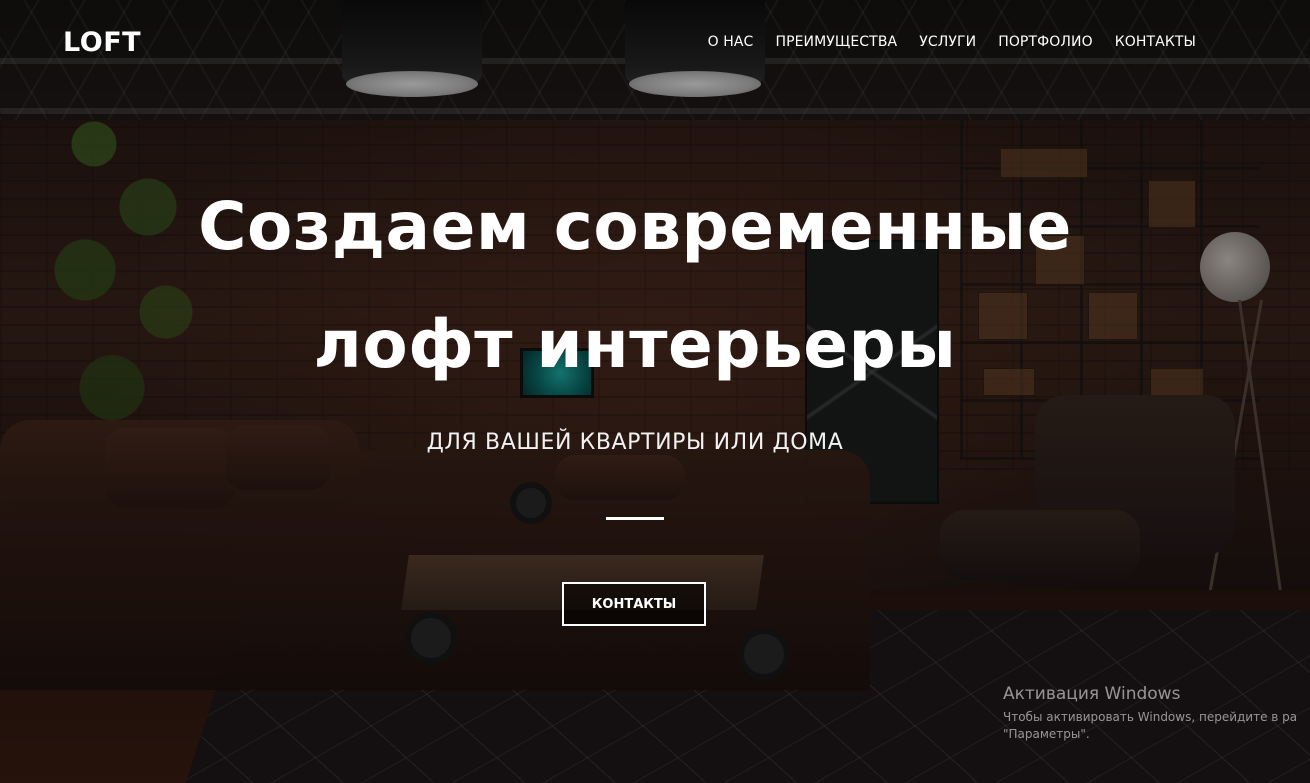 The width and height of the screenshot is (1310, 783). I want to click on hero-subtitle: ДЛЯ ВАШЕЙ КВАРТИРЫ ИЛИ ДОМА, so click(635, 442).